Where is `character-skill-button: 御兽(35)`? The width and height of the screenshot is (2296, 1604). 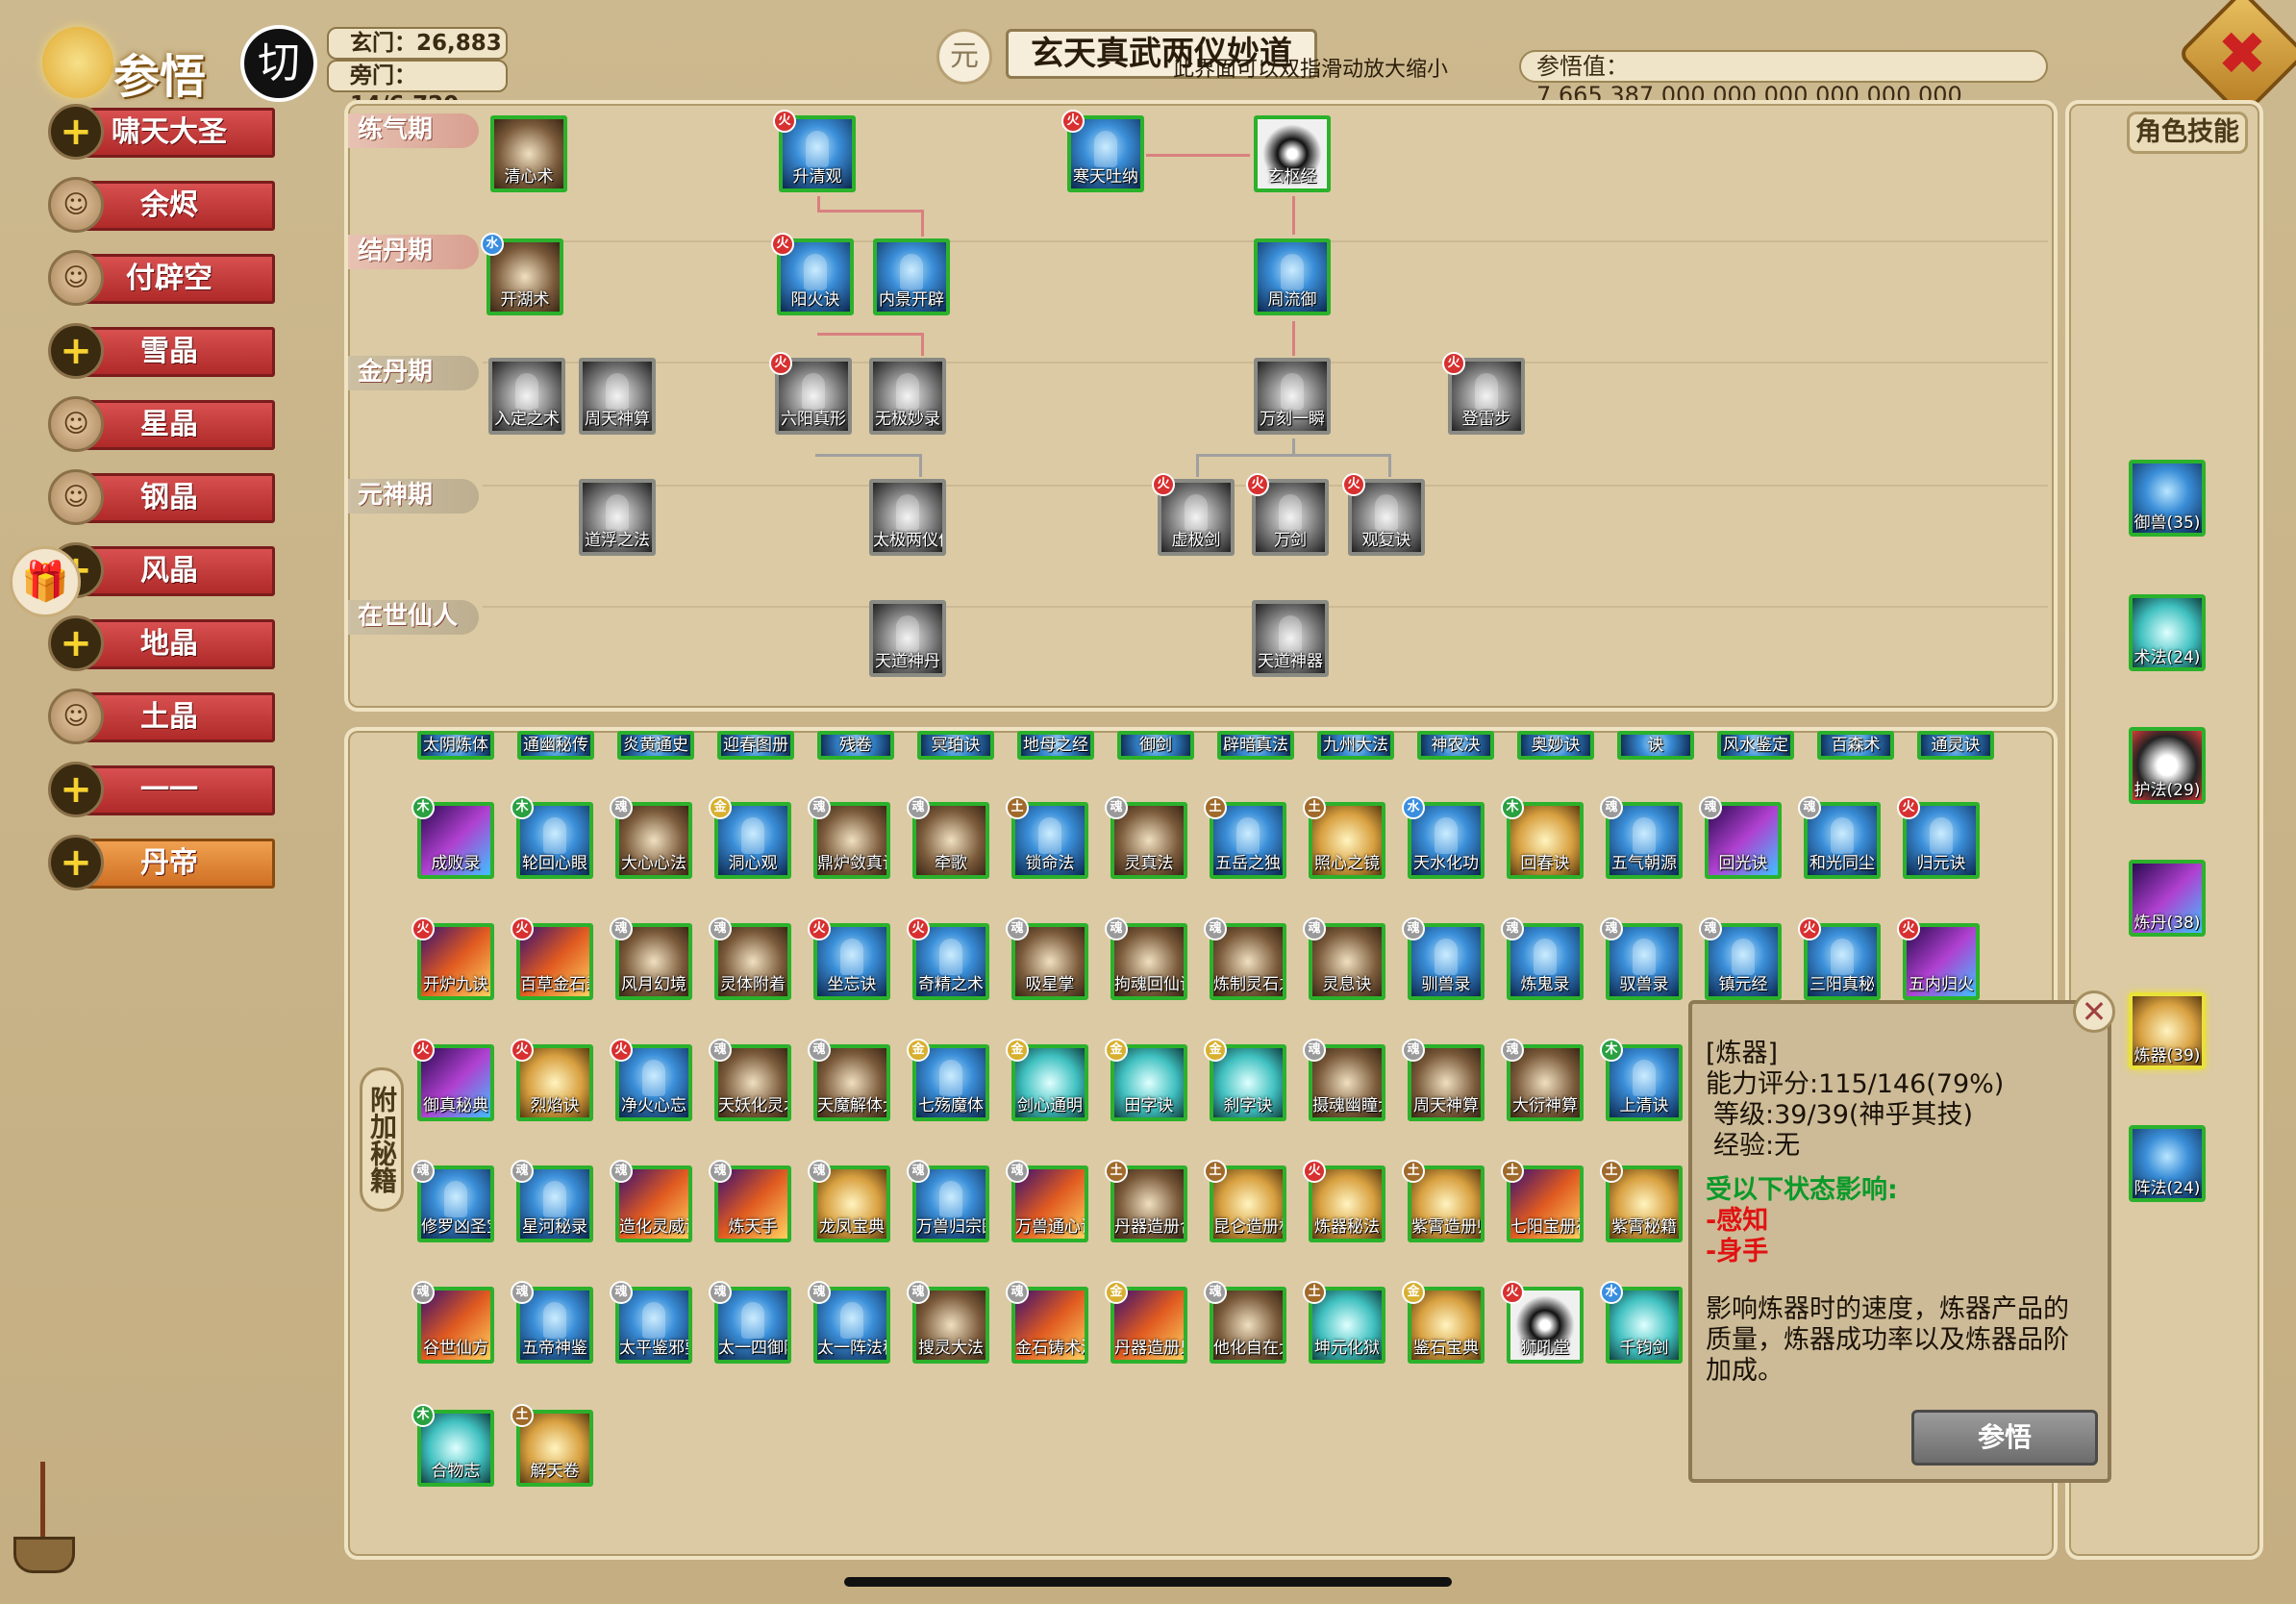
character-skill-button: 御兽(35) is located at coordinates (2167, 498).